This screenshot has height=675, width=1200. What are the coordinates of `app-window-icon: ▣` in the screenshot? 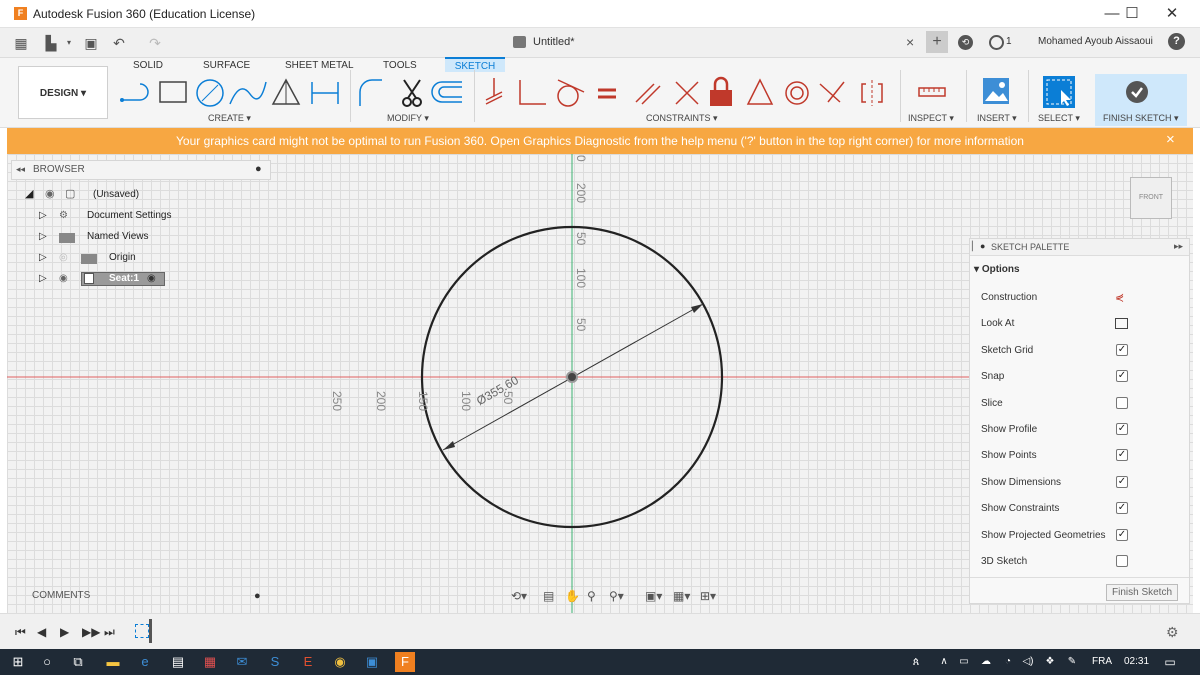 It's located at (372, 662).